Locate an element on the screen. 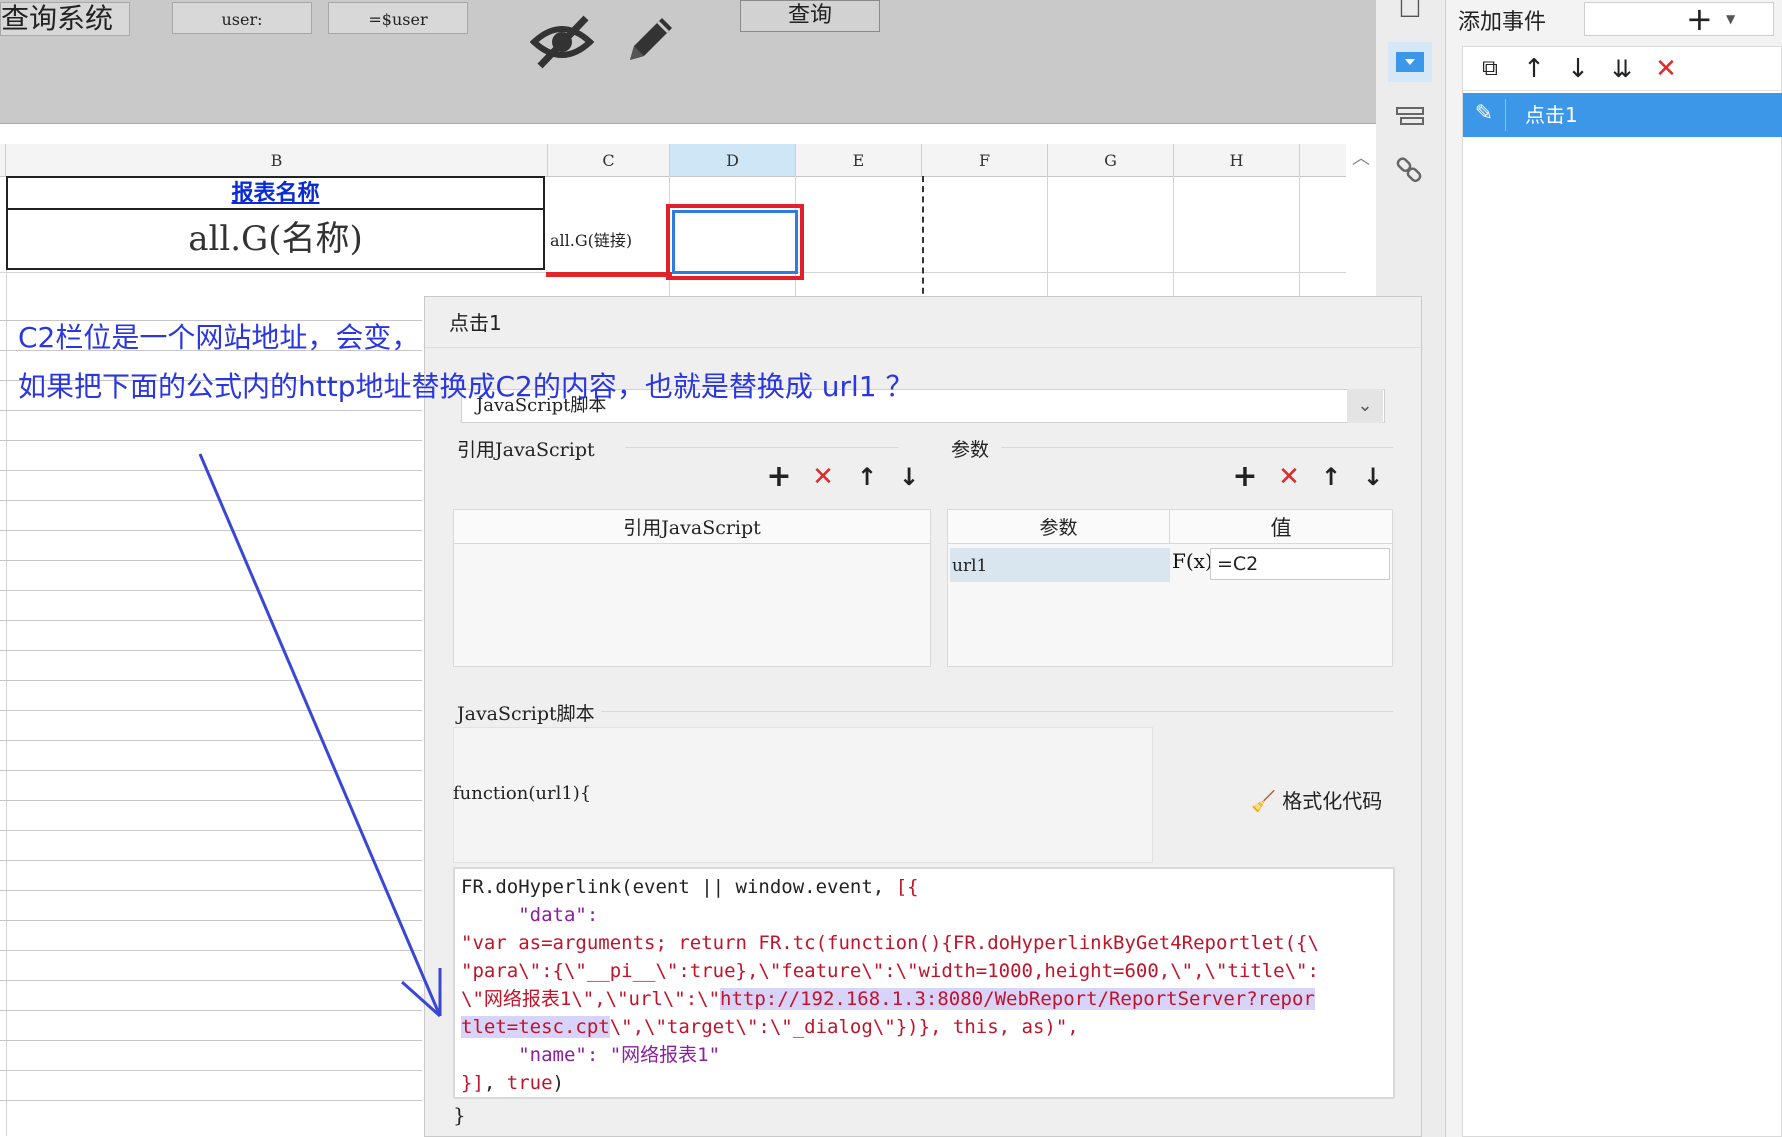 This screenshot has height=1137, width=1782. event-toolbar: ⧉ ↑ ↓ ⇊ ✕ is located at coordinates (1622, 69).